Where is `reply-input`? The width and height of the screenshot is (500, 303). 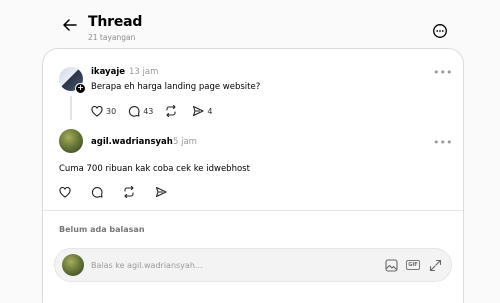
reply-input is located at coordinates (231, 265).